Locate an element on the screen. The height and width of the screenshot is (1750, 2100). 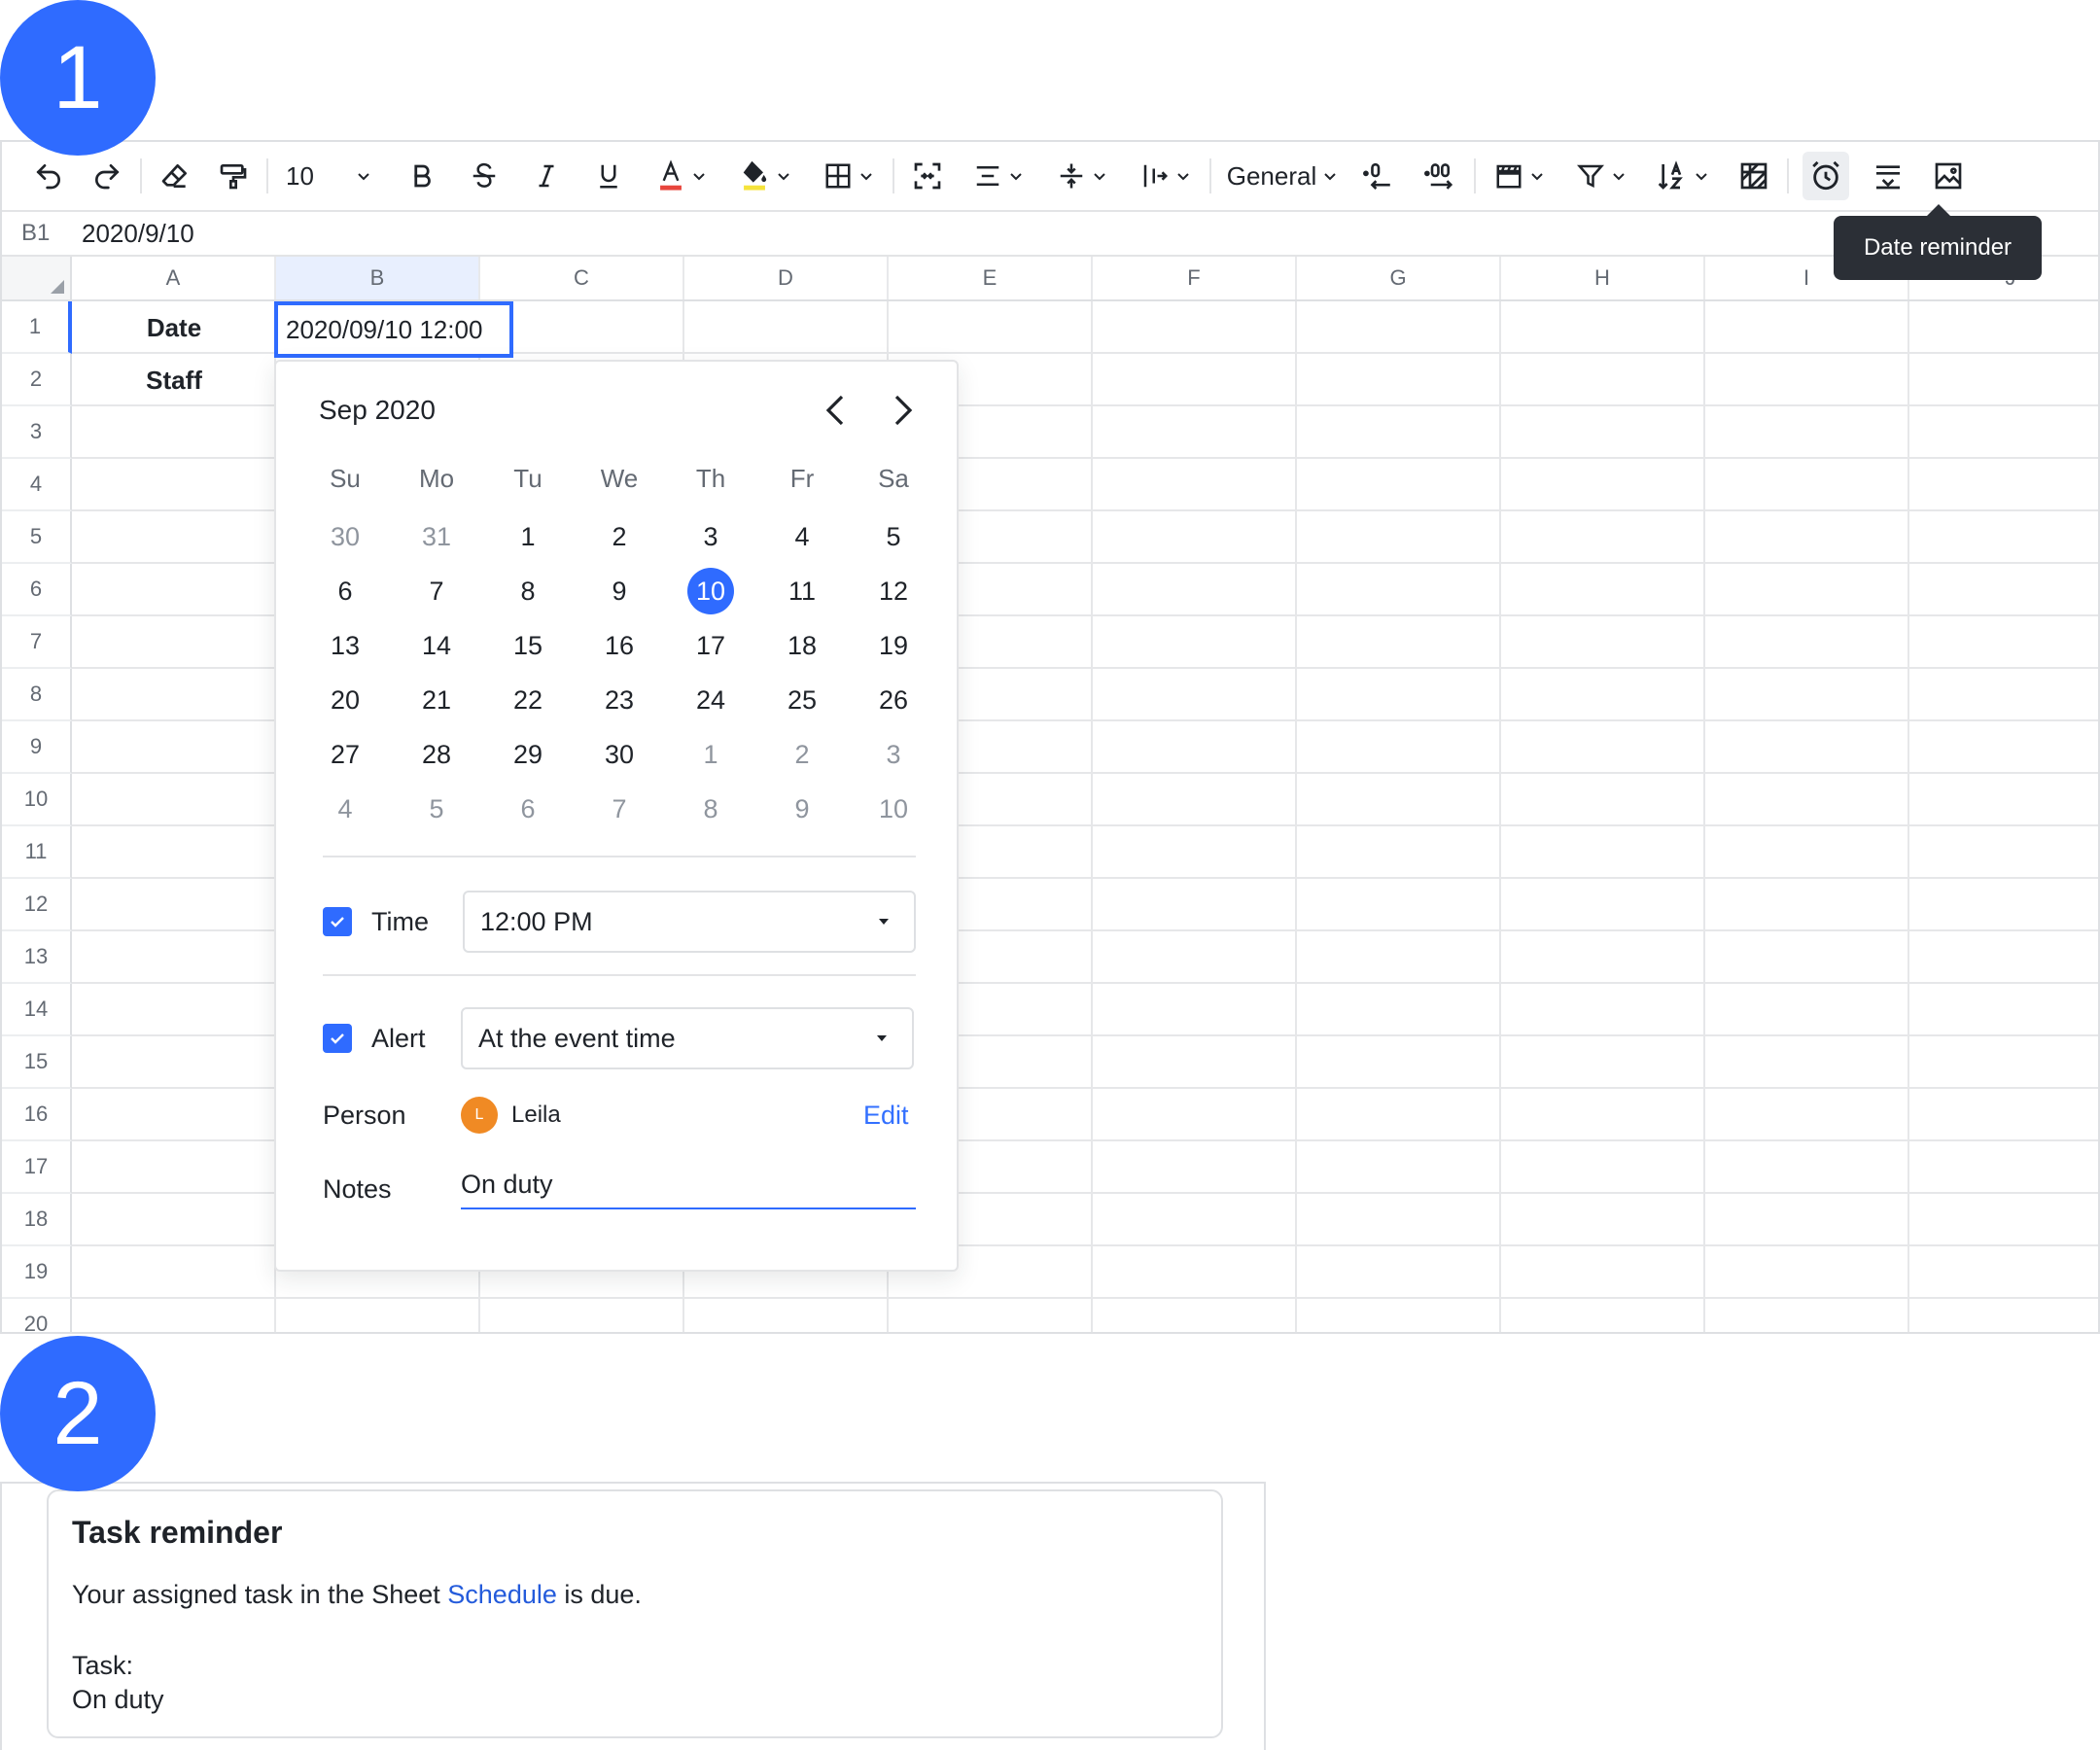
next-month-button is located at coordinates (902, 410).